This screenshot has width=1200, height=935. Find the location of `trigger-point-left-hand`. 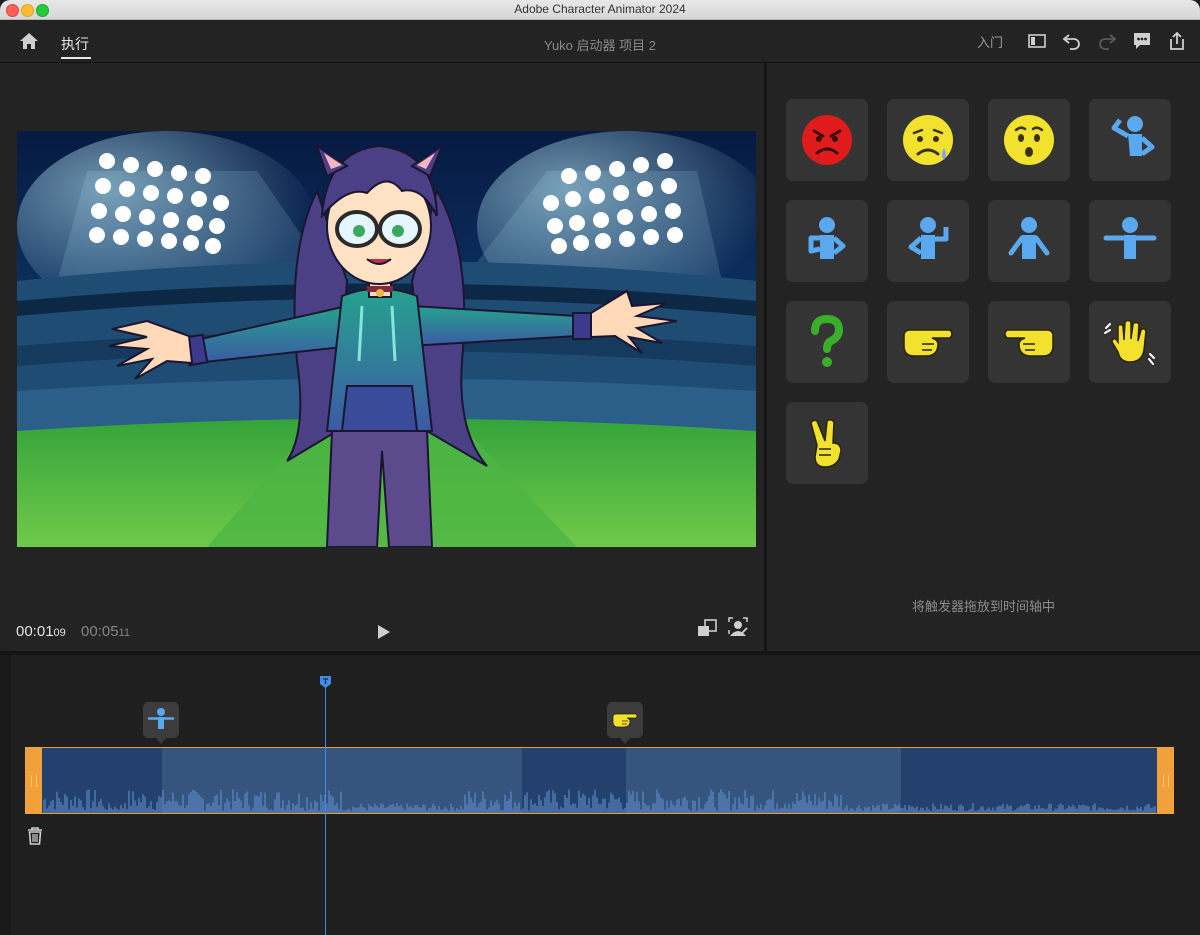

trigger-point-left-hand is located at coordinates (1029, 342).